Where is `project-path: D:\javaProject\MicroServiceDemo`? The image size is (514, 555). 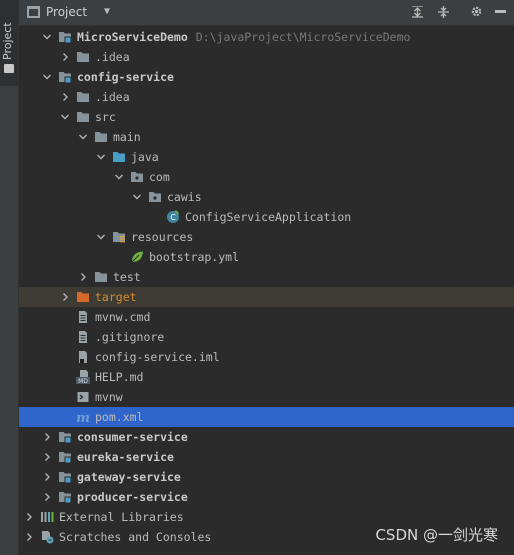
project-path: D:\javaProject\MicroServiceDemo is located at coordinates (303, 37).